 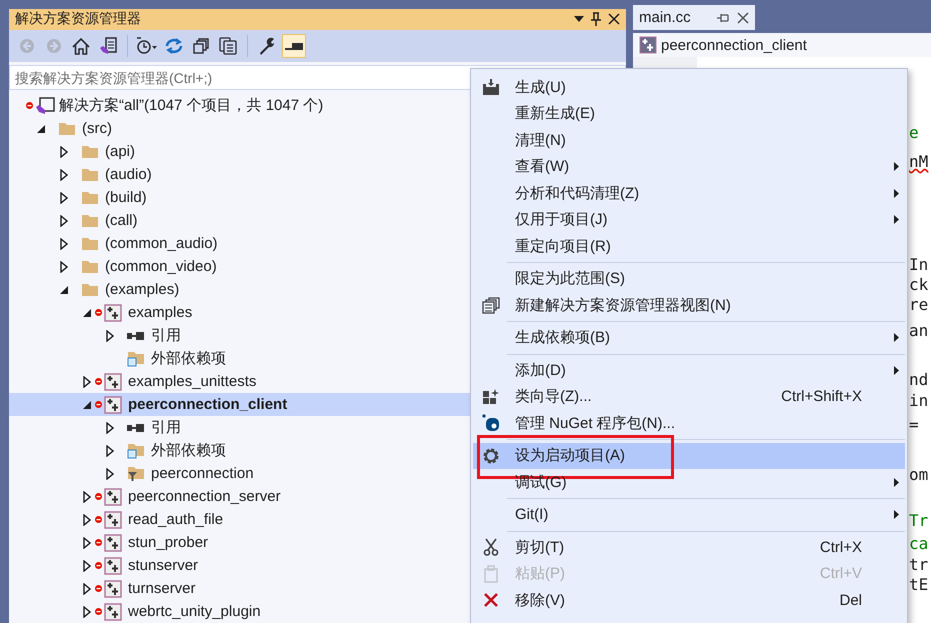 I want to click on menu-item-label: 剪切(T), so click(x=539, y=547).